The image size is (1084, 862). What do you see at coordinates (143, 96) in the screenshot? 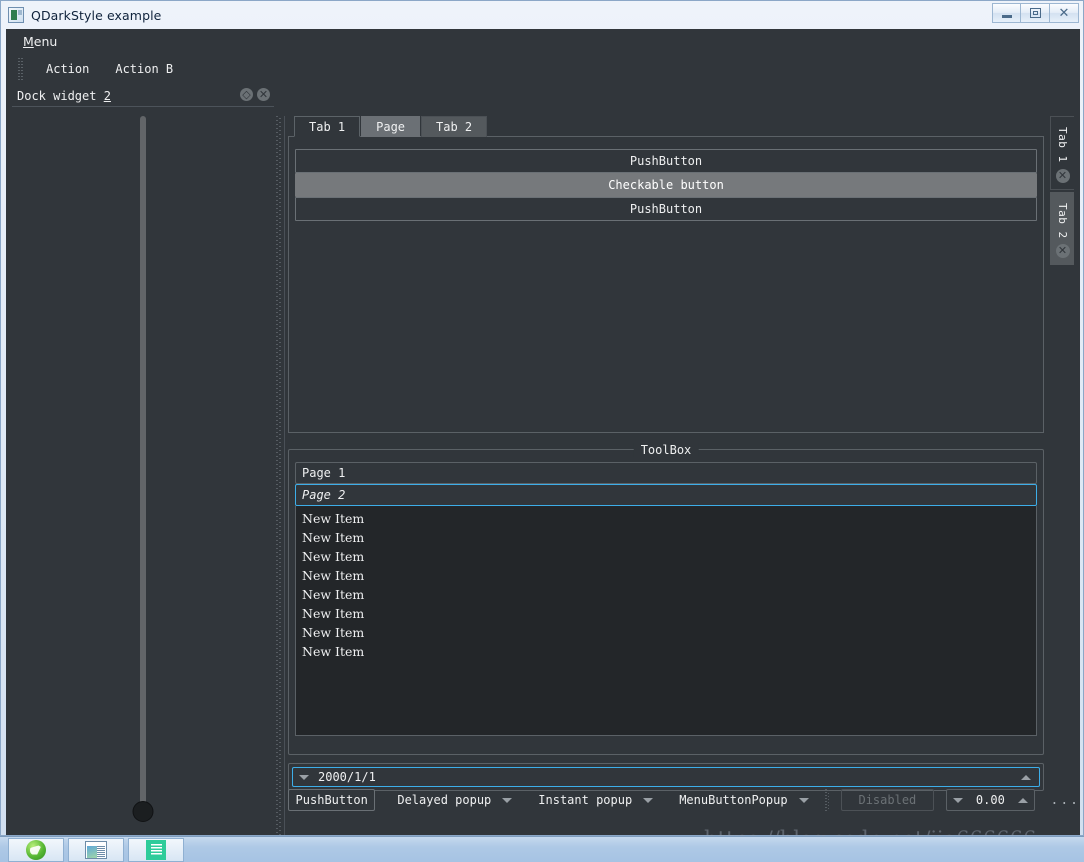
I see `dock-titlebar: Dock widget 2 ◇ ✕` at bounding box center [143, 96].